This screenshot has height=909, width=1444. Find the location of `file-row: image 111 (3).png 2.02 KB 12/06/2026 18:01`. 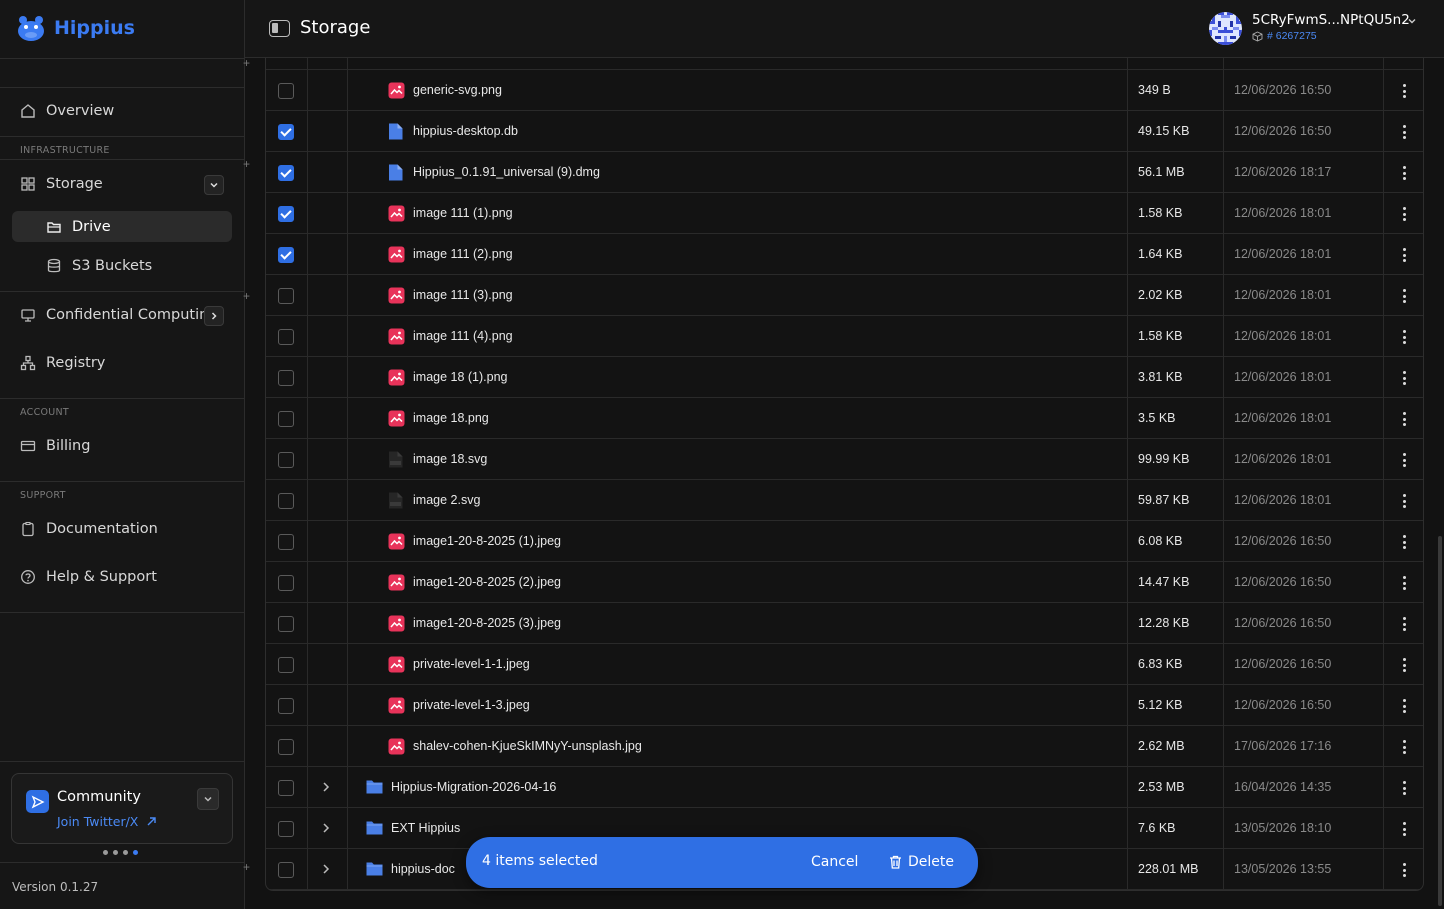

file-row: image 111 (3).png 2.02 KB 12/06/2026 18:01 is located at coordinates (844, 295).